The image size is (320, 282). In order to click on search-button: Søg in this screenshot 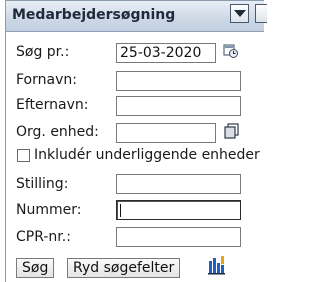, I will do `click(35, 268)`.